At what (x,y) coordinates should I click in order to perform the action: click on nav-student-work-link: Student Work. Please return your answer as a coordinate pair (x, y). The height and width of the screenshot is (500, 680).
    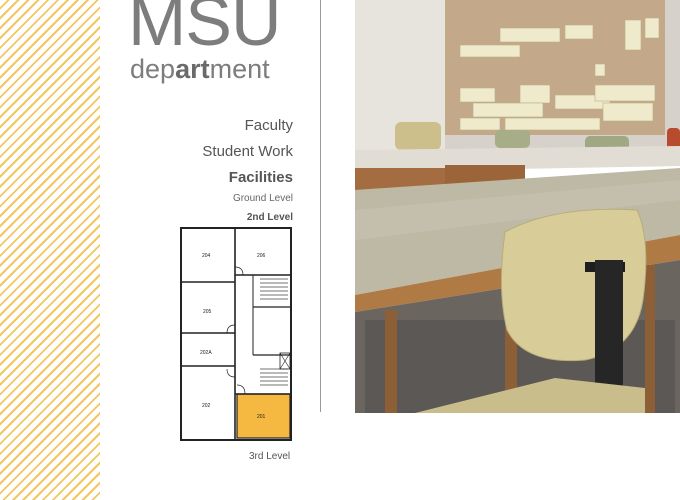
    Looking at the image, I should click on (247, 151).